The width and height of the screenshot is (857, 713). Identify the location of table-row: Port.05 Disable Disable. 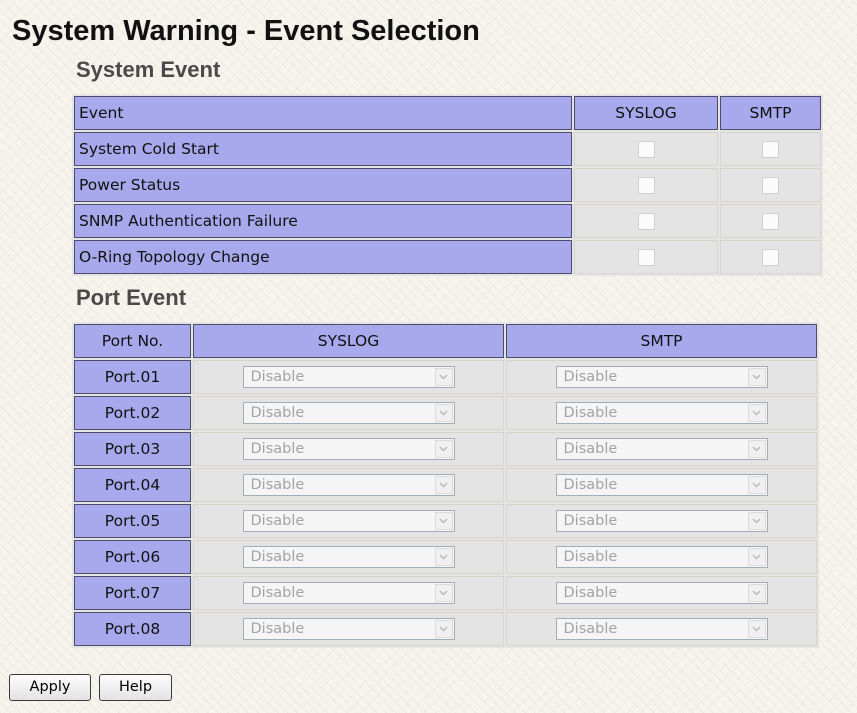
(445, 521).